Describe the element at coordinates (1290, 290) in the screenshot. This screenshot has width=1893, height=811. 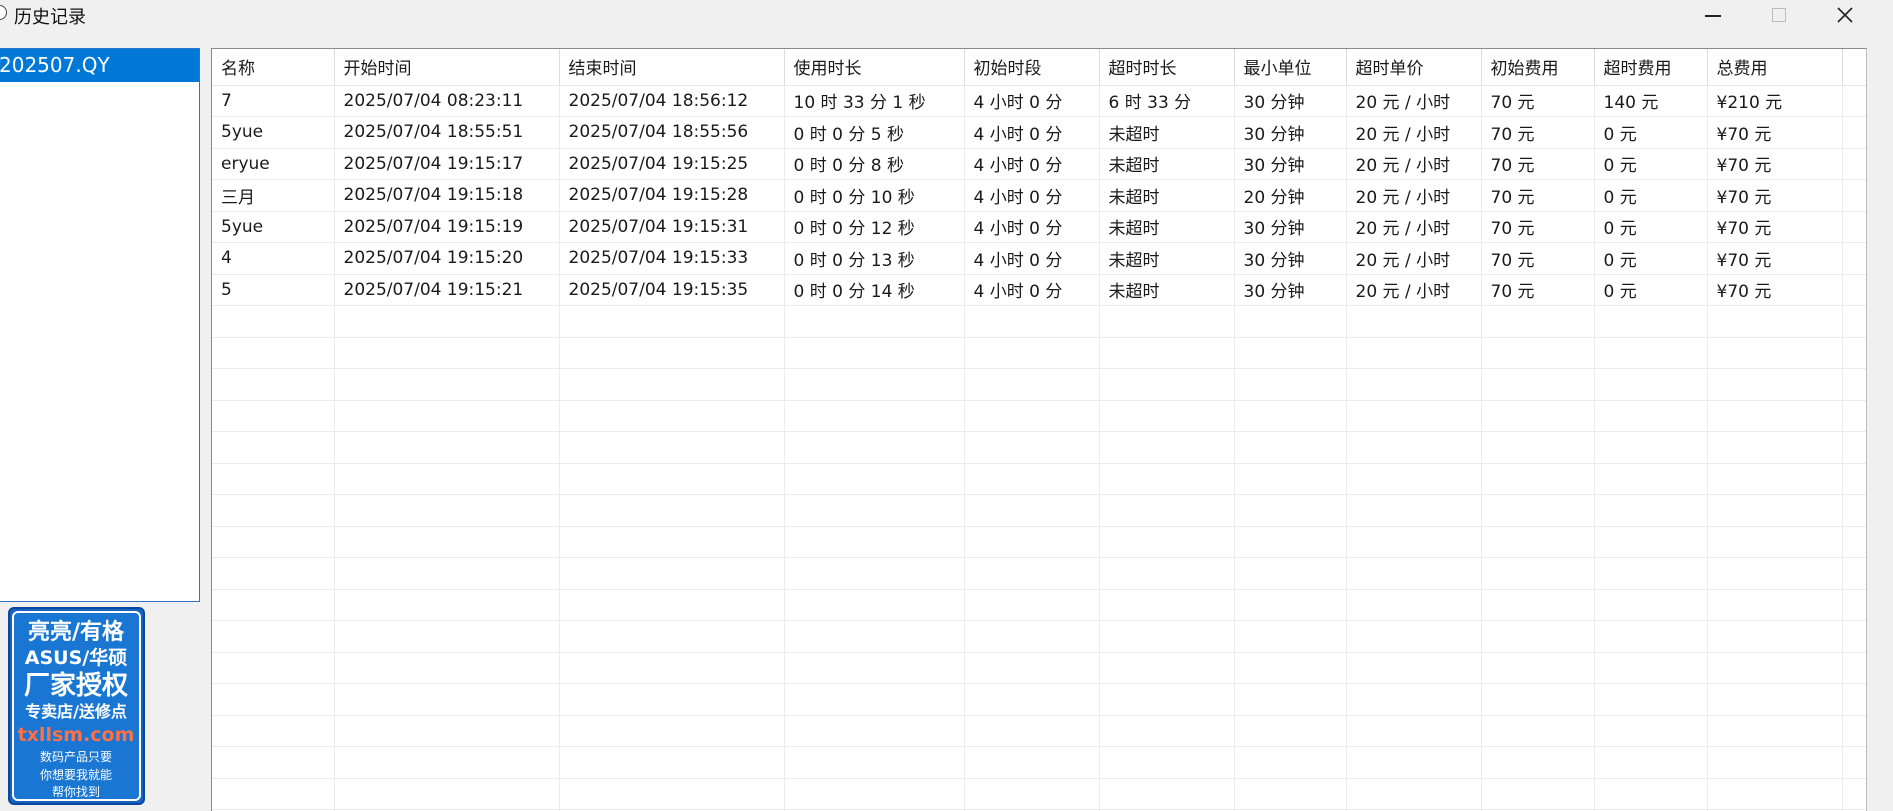
I see `table-cell: 30 分钟` at that location.